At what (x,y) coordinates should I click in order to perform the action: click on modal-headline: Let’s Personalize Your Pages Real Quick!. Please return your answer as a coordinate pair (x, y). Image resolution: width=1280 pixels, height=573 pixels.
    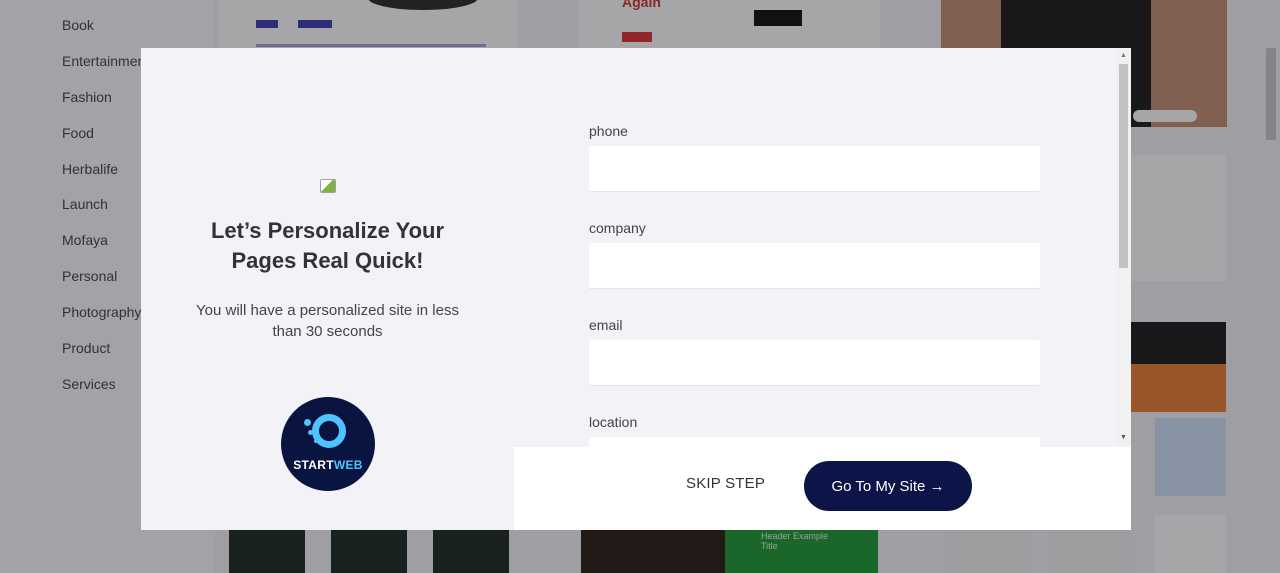
    Looking at the image, I should click on (327, 246).